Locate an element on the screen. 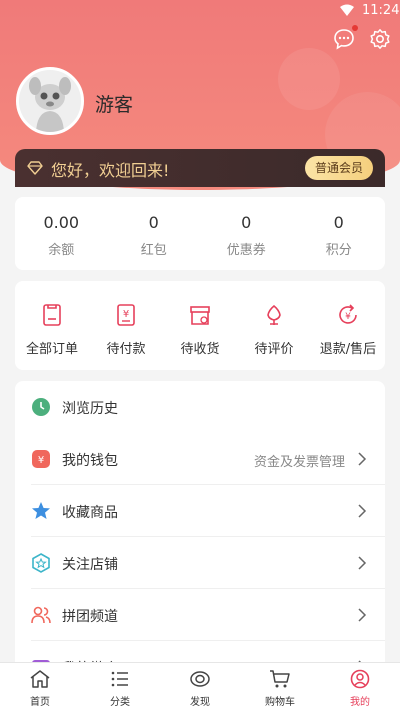 Image resolution: width=400 pixels, height=710 pixels. all-orders-icon is located at coordinates (52, 315).